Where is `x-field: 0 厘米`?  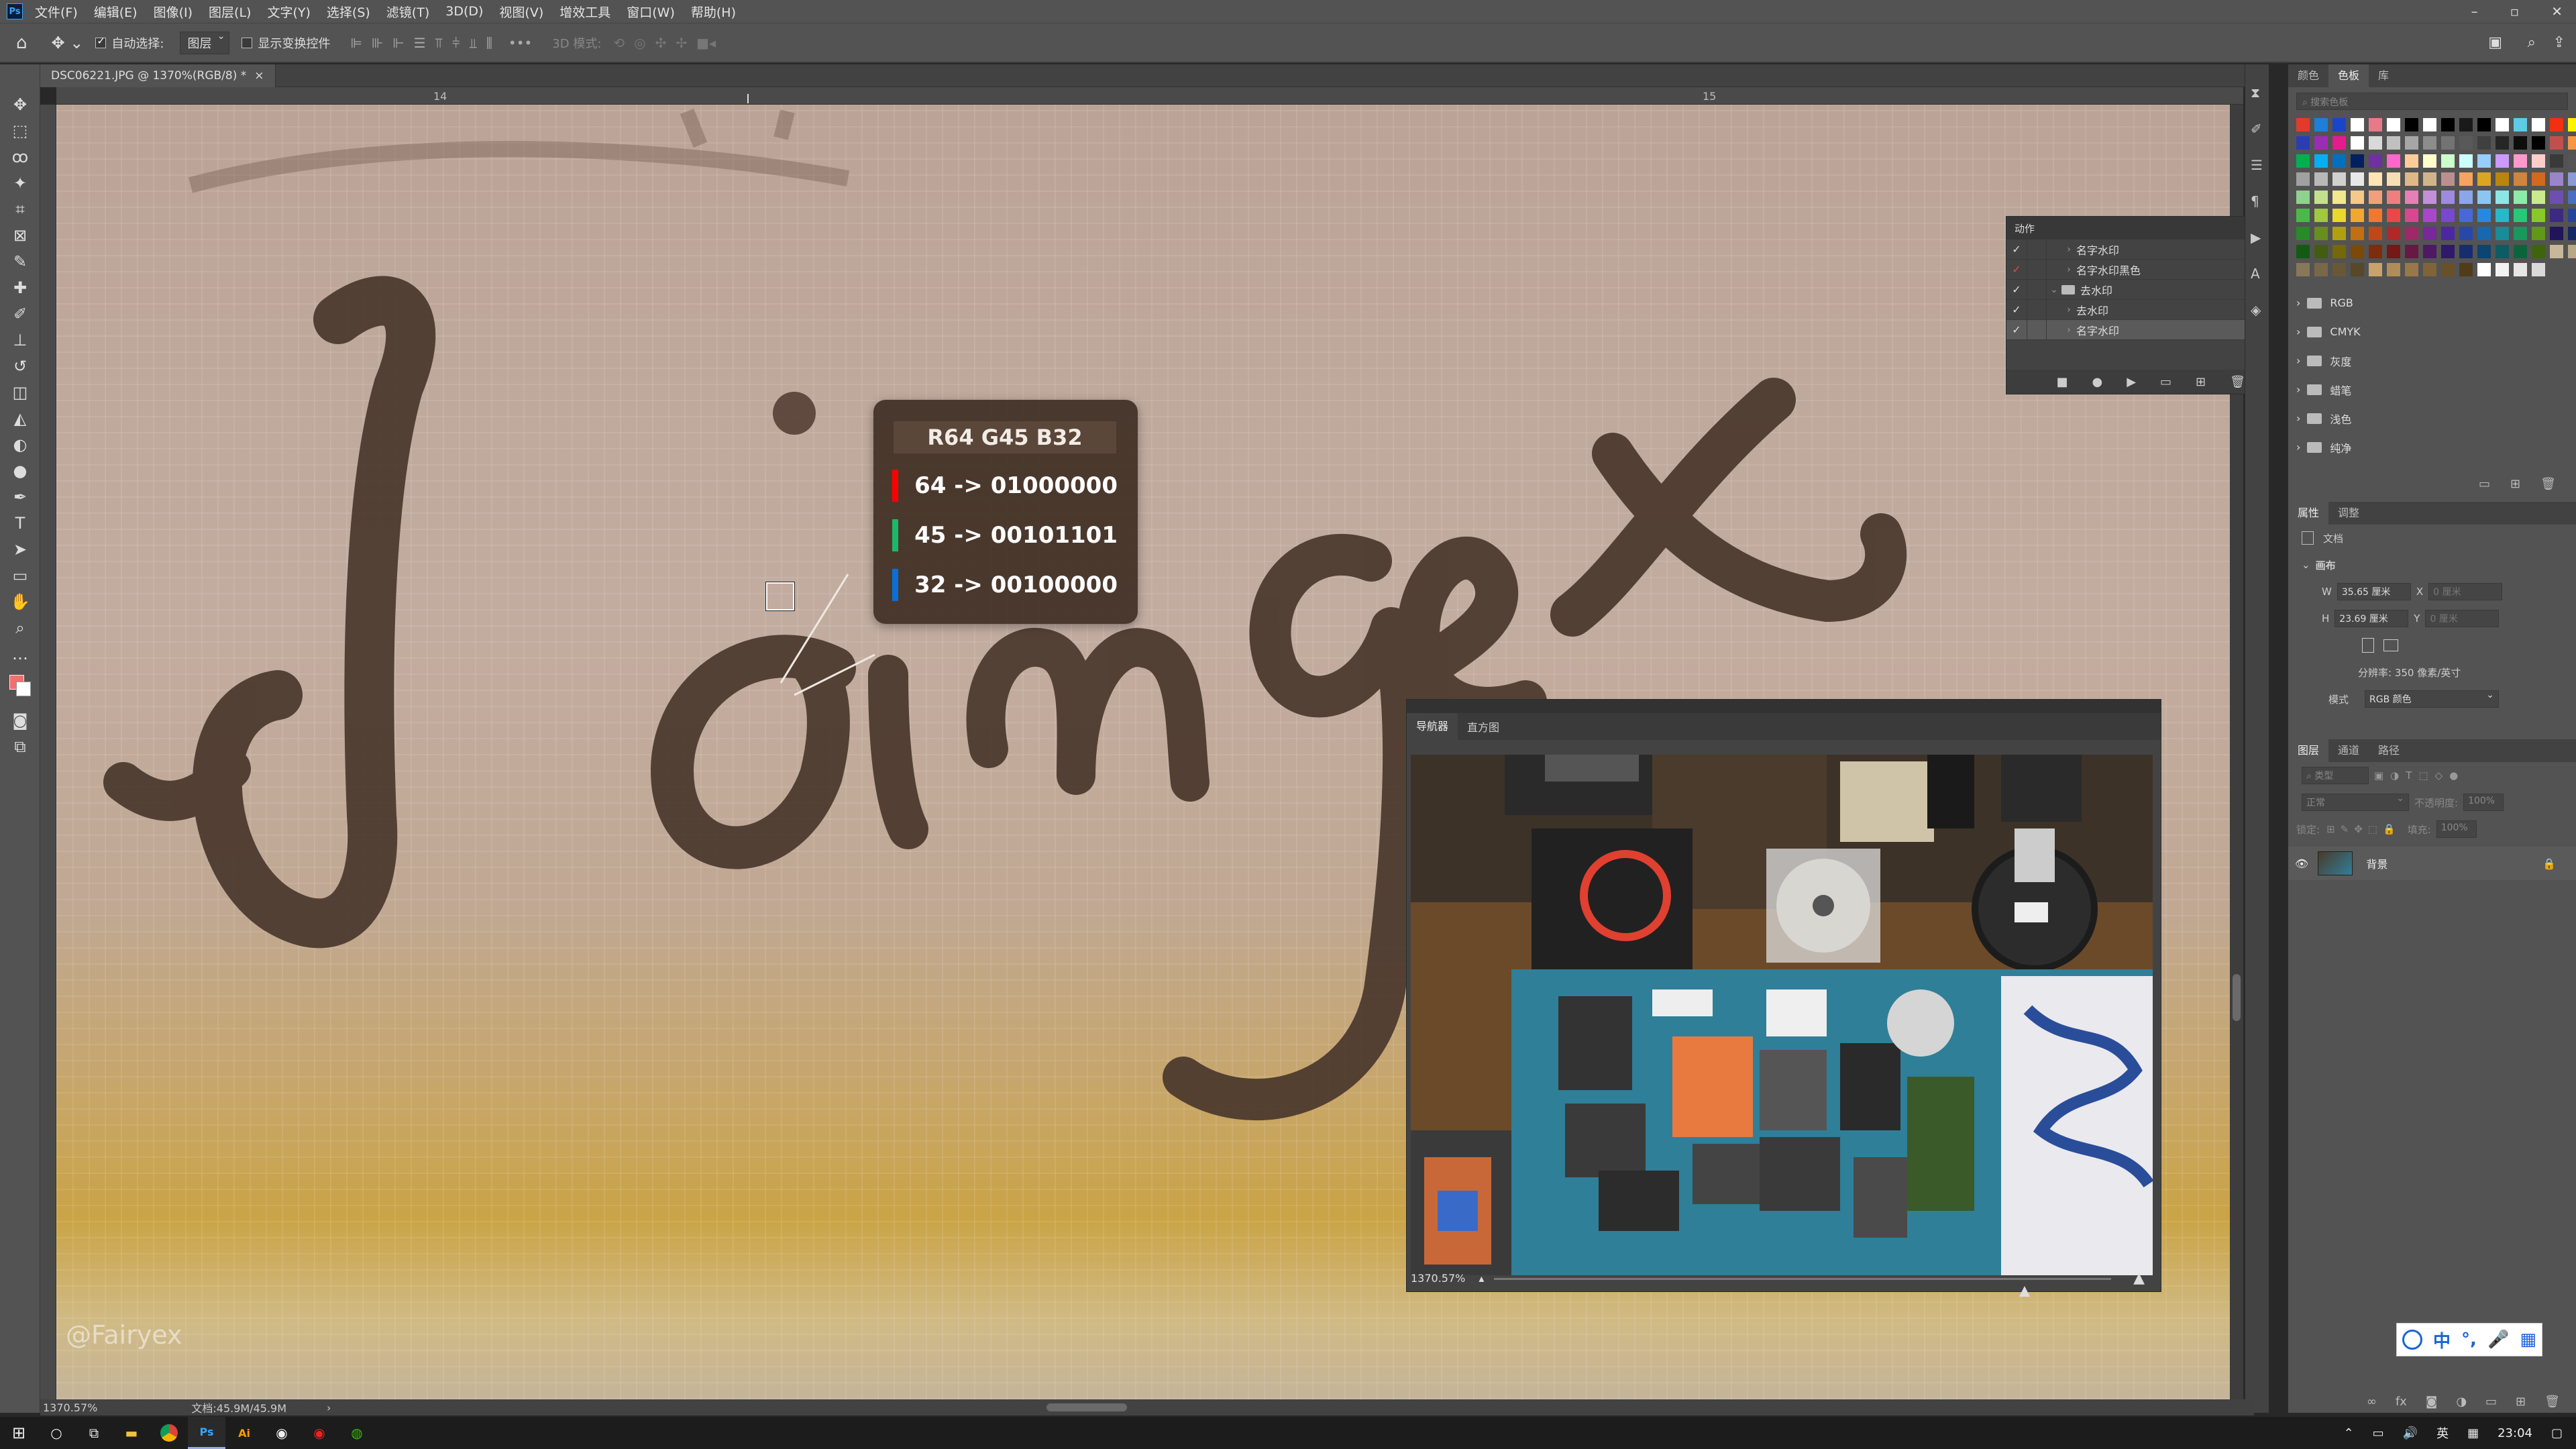
x-field: 0 厘米 is located at coordinates (2465, 591).